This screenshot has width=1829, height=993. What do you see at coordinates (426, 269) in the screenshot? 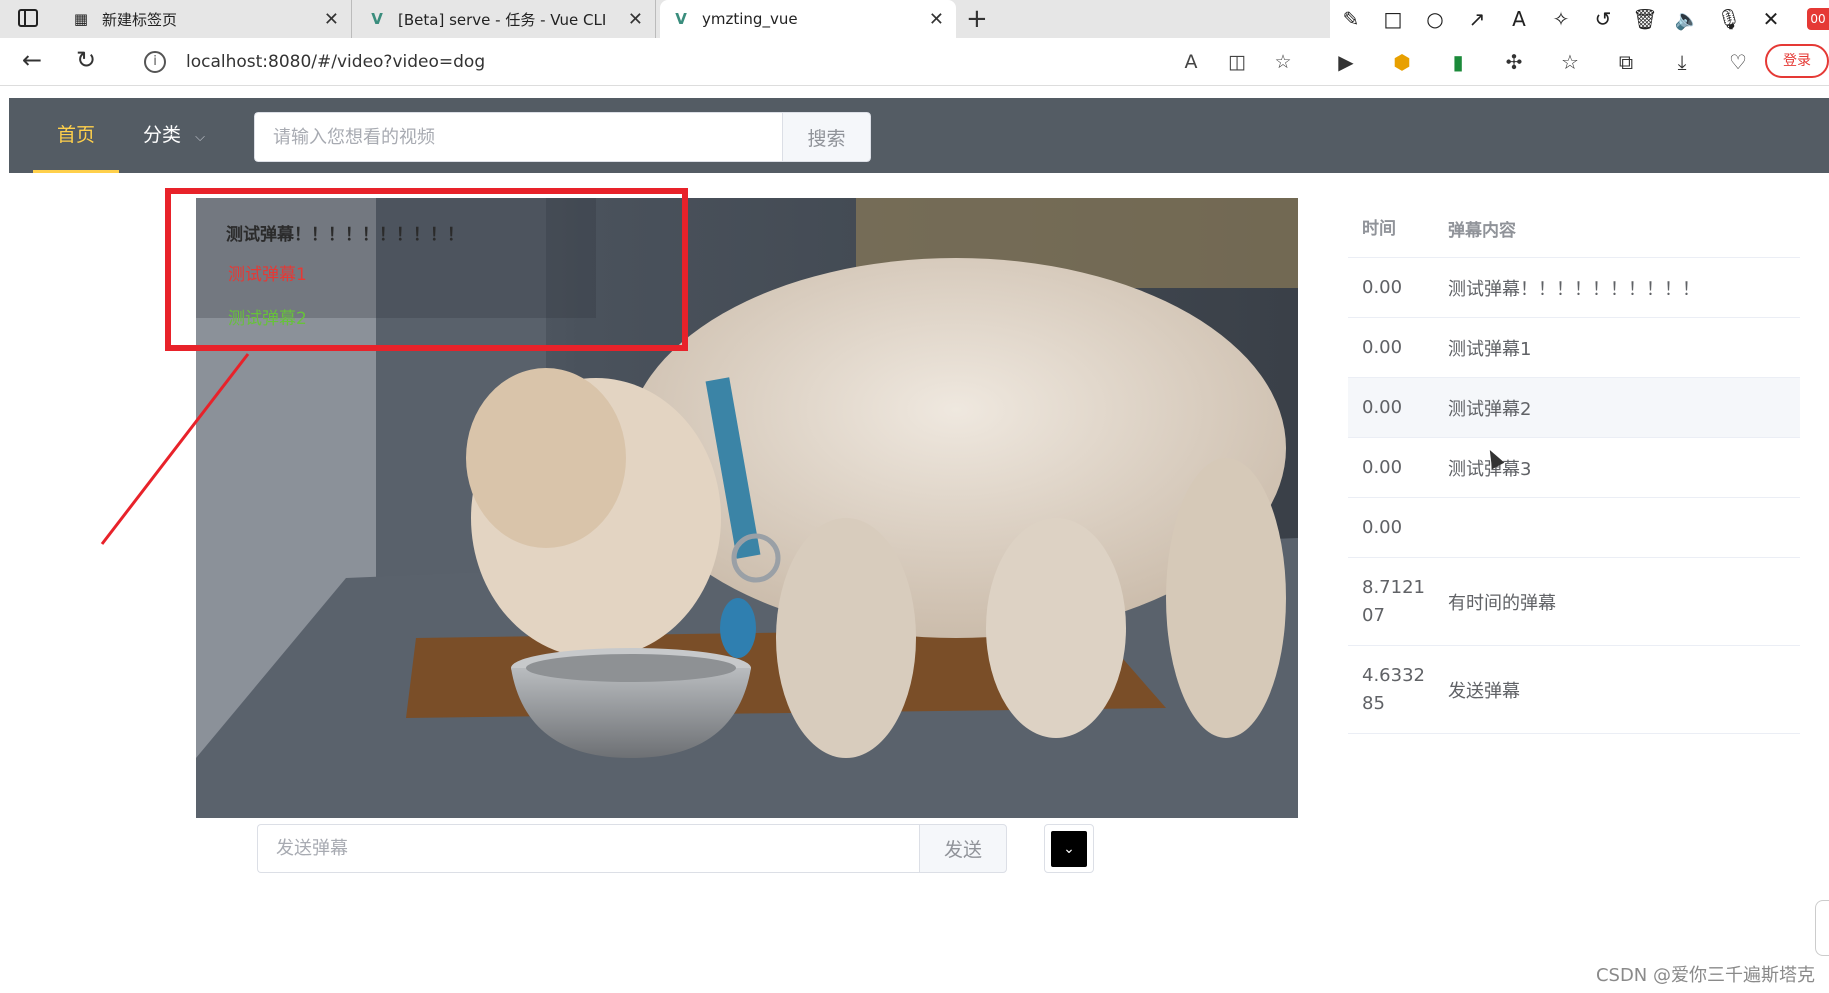
I see `annotation-highlight-box` at bounding box center [426, 269].